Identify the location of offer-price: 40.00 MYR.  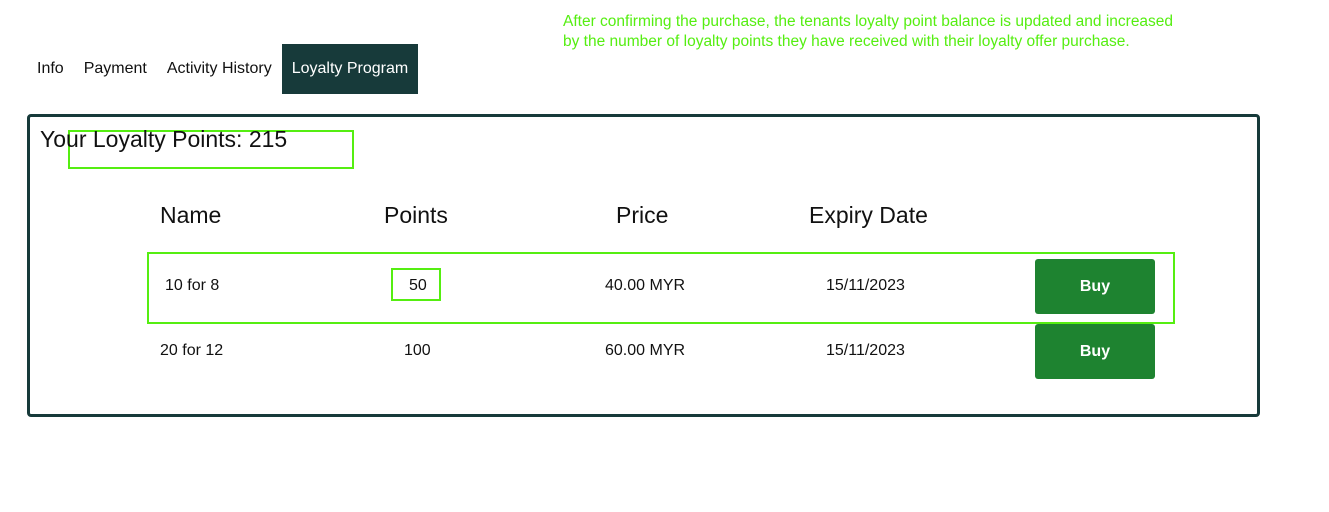
(645, 285).